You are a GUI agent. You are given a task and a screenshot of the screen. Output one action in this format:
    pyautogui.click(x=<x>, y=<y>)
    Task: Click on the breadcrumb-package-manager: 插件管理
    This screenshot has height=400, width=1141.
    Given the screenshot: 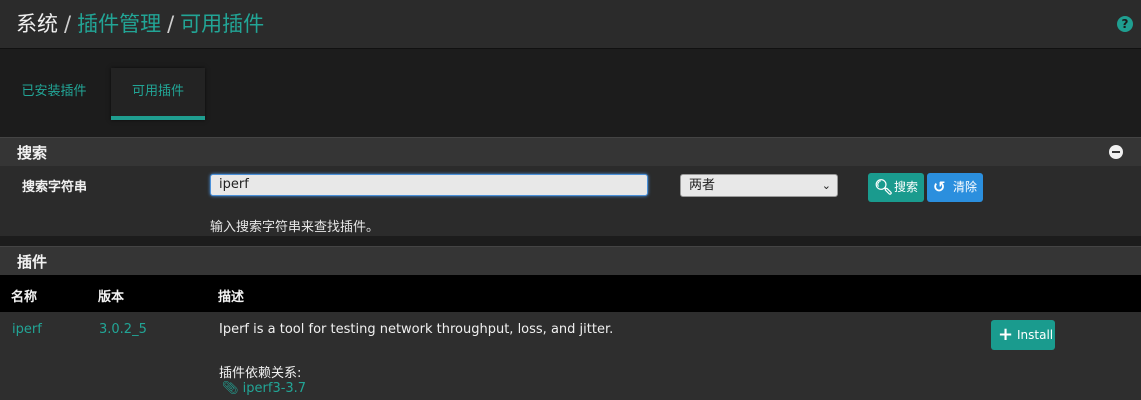 What is the action you would take?
    pyautogui.click(x=119, y=24)
    